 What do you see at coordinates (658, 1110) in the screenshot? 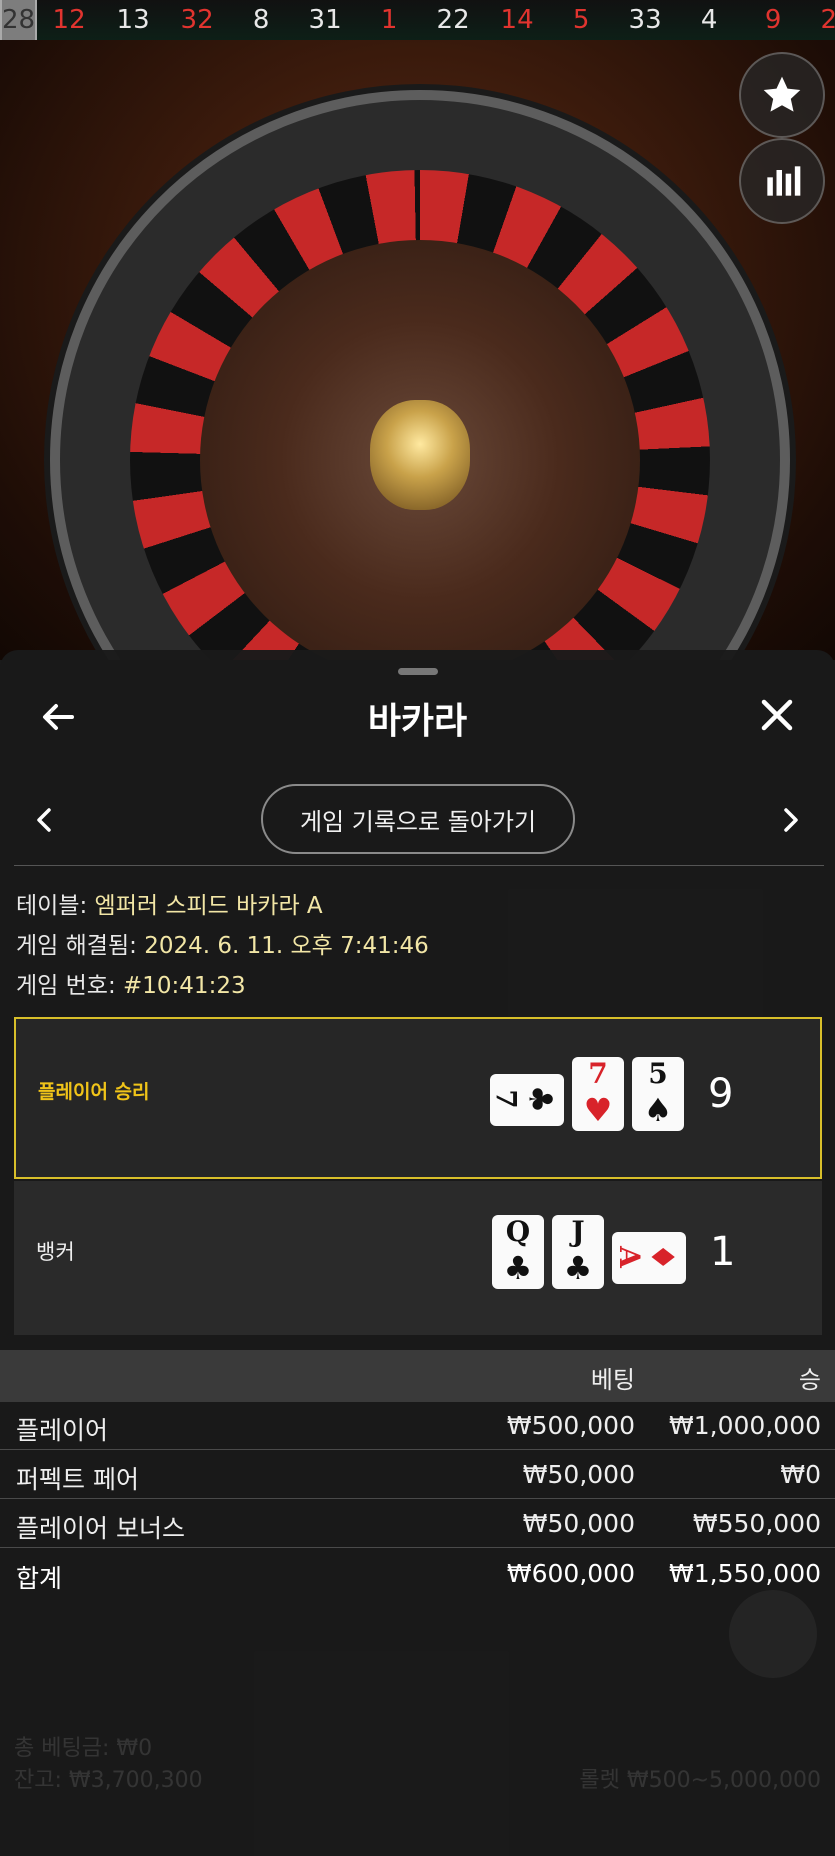
I see `card-suit-icon: ♠` at bounding box center [658, 1110].